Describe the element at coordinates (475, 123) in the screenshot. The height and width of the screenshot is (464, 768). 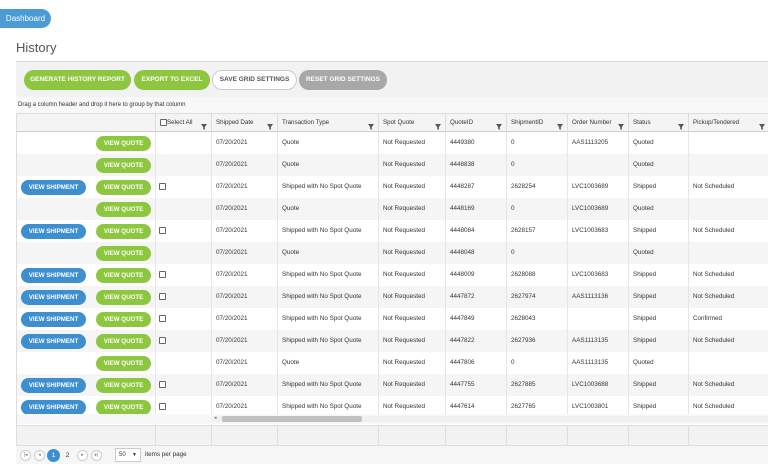
I see `header-quote-id: QuoteID` at that location.